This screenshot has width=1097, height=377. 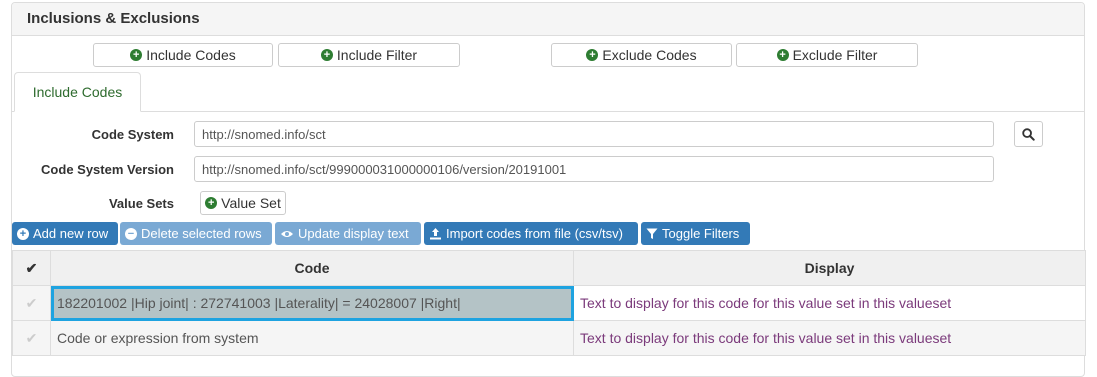 I want to click on code-system-search-button, so click(x=1028, y=134).